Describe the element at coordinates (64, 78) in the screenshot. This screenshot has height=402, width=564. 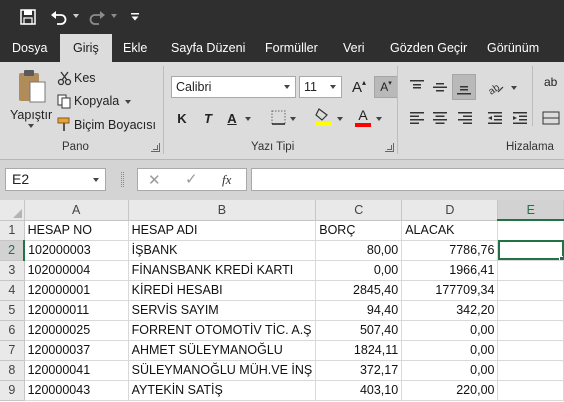
I see `scissors-icon` at that location.